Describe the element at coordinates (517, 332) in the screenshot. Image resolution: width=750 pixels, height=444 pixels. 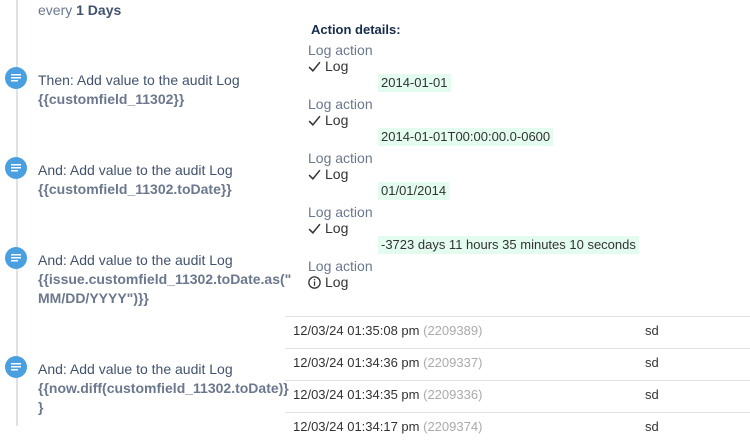
I see `table-row: 12/03/24 01:35:08 pm (2209389) sd` at that location.